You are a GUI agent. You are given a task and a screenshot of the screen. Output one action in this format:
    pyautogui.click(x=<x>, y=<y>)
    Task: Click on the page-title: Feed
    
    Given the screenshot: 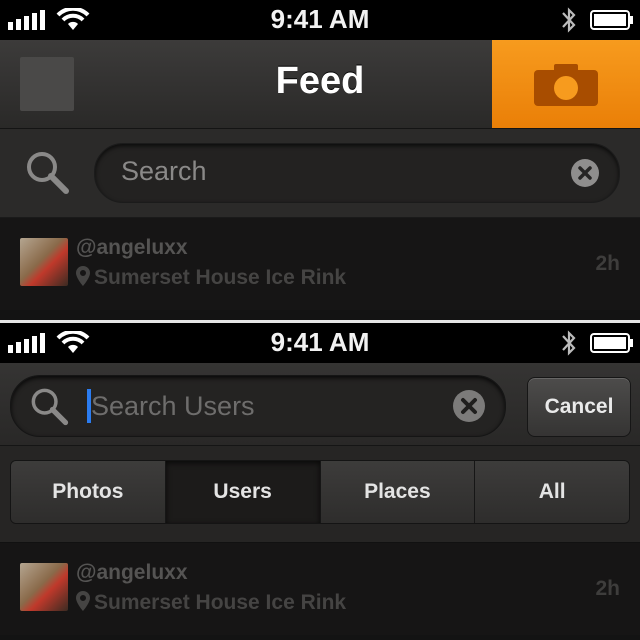 What is the action you would take?
    pyautogui.click(x=320, y=81)
    